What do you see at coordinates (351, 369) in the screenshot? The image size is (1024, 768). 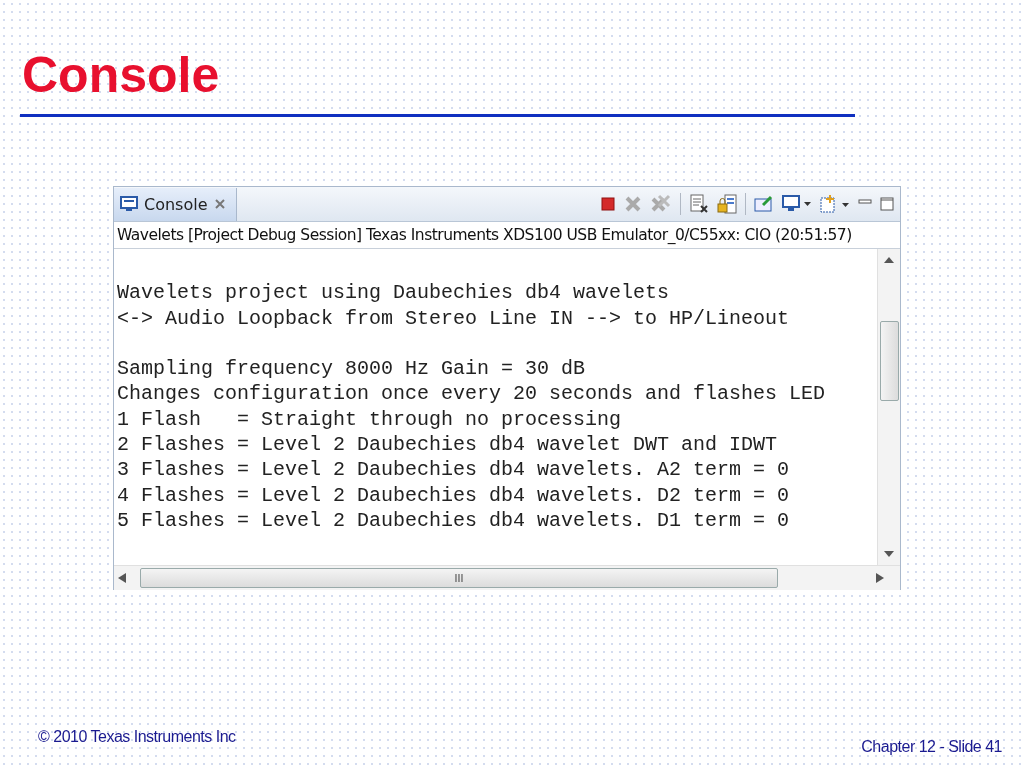 I see `console-line: Sampling frequency 8000 Hz Gain = 30 dB` at bounding box center [351, 369].